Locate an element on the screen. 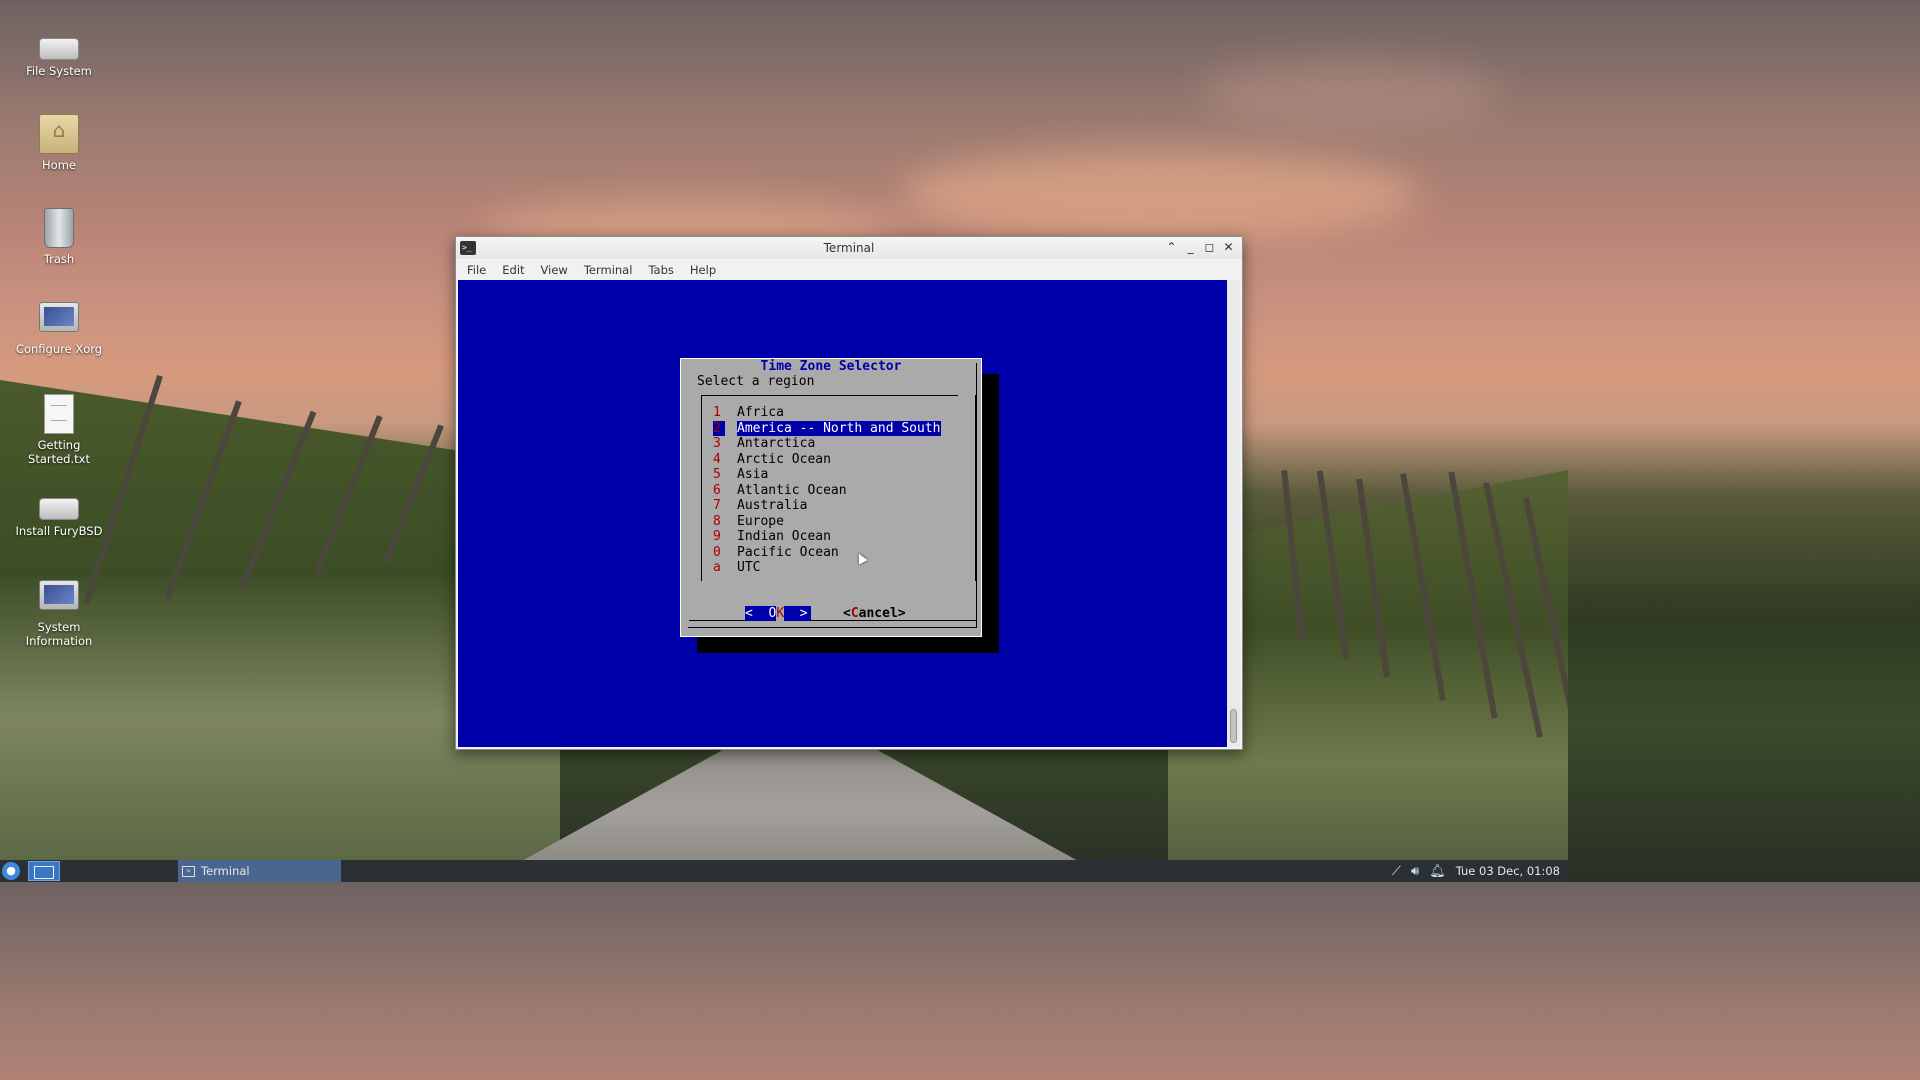  trash-icon is located at coordinates (59, 228).